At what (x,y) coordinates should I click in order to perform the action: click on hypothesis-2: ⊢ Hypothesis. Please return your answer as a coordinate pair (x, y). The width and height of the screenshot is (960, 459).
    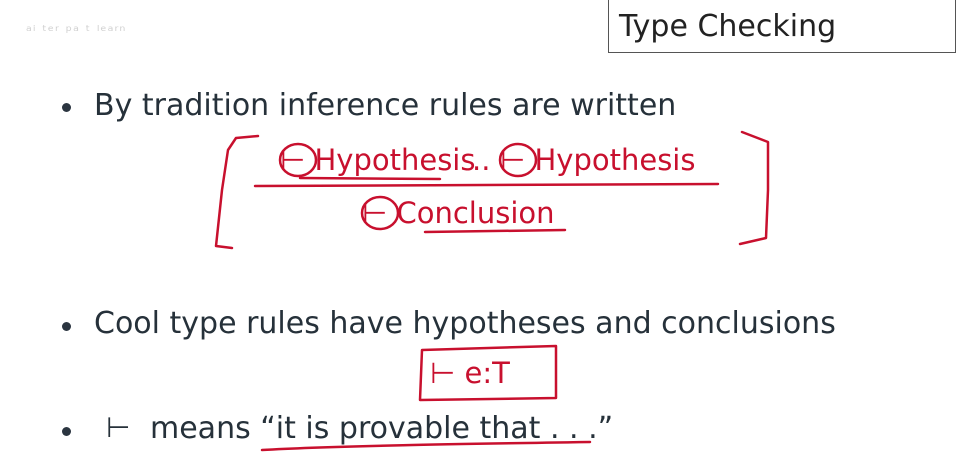
    Looking at the image, I should click on (598, 160).